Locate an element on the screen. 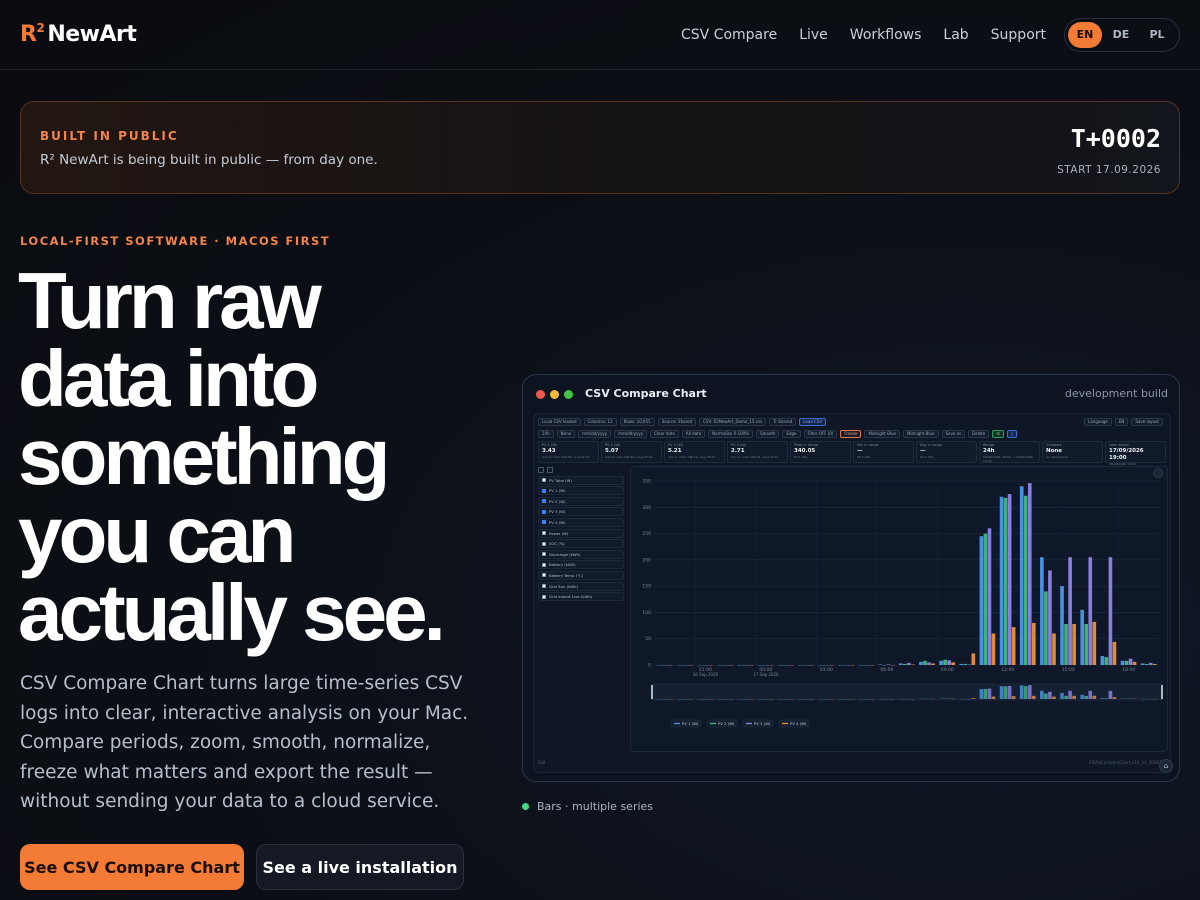 The height and width of the screenshot is (900, 1200). series-label: PV 1 (W) is located at coordinates (557, 491).